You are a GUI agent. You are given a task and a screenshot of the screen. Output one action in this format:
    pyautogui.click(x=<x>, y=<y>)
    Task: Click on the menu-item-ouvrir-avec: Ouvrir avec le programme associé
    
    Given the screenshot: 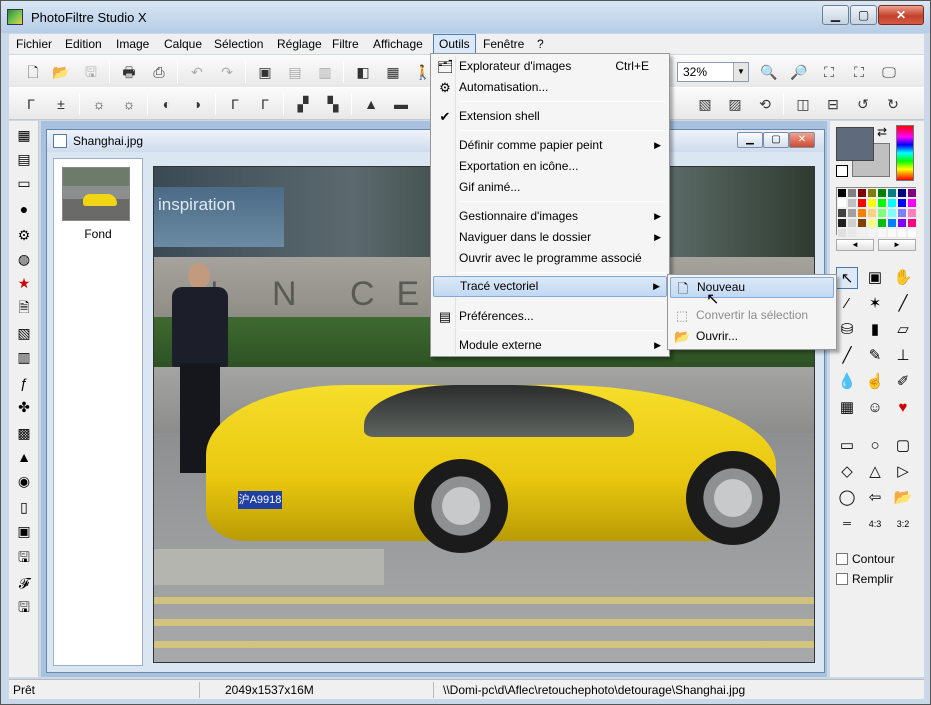 What is the action you would take?
    pyautogui.click(x=550, y=258)
    